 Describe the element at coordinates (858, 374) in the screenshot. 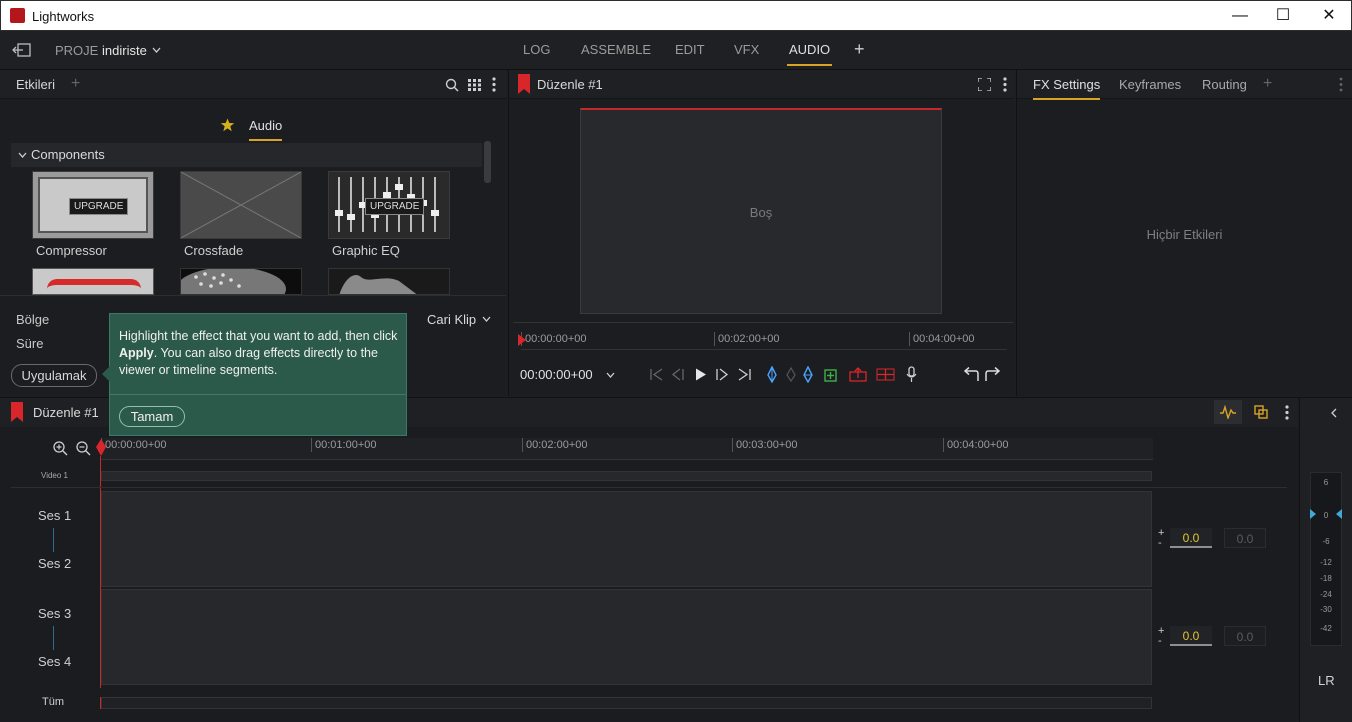

I see `lift-icon` at that location.